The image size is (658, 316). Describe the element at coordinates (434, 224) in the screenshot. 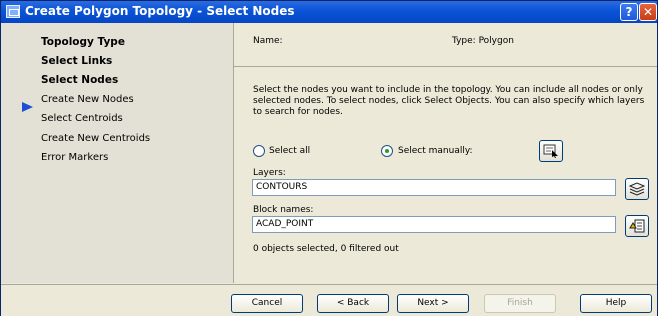

I see `block-names-input: ACAD_POINT` at that location.